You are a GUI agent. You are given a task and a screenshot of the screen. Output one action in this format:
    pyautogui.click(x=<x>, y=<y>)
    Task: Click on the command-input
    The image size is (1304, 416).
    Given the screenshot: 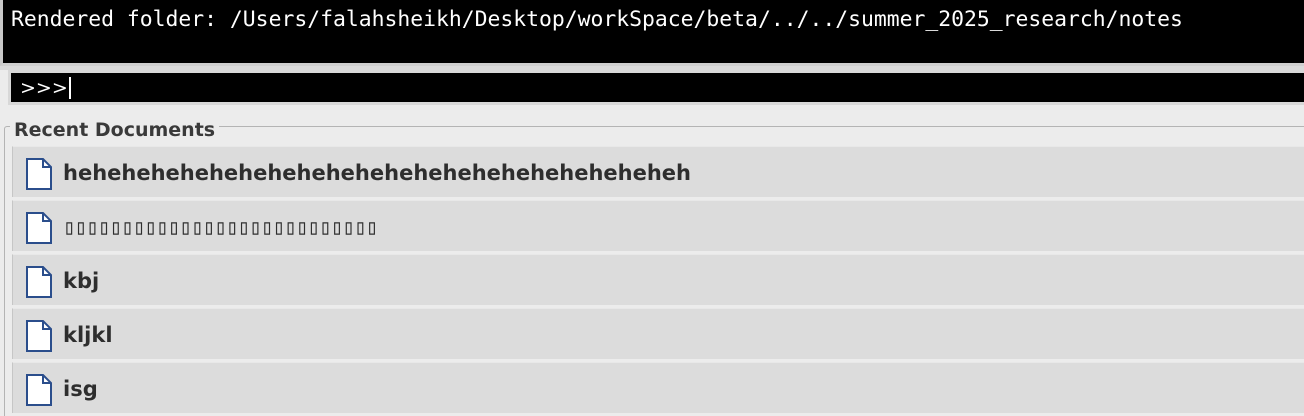 What is the action you would take?
    pyautogui.click(x=675, y=88)
    